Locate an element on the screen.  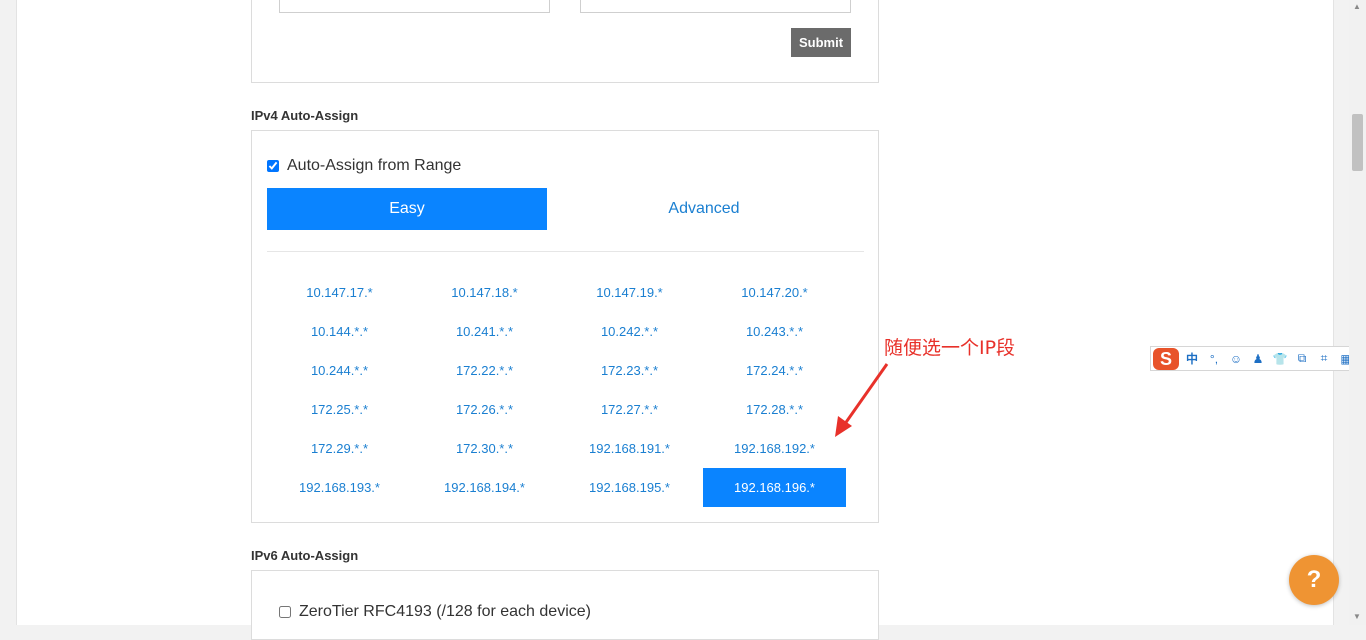
ip-range-option: 172.23.*.* is located at coordinates (629, 370).